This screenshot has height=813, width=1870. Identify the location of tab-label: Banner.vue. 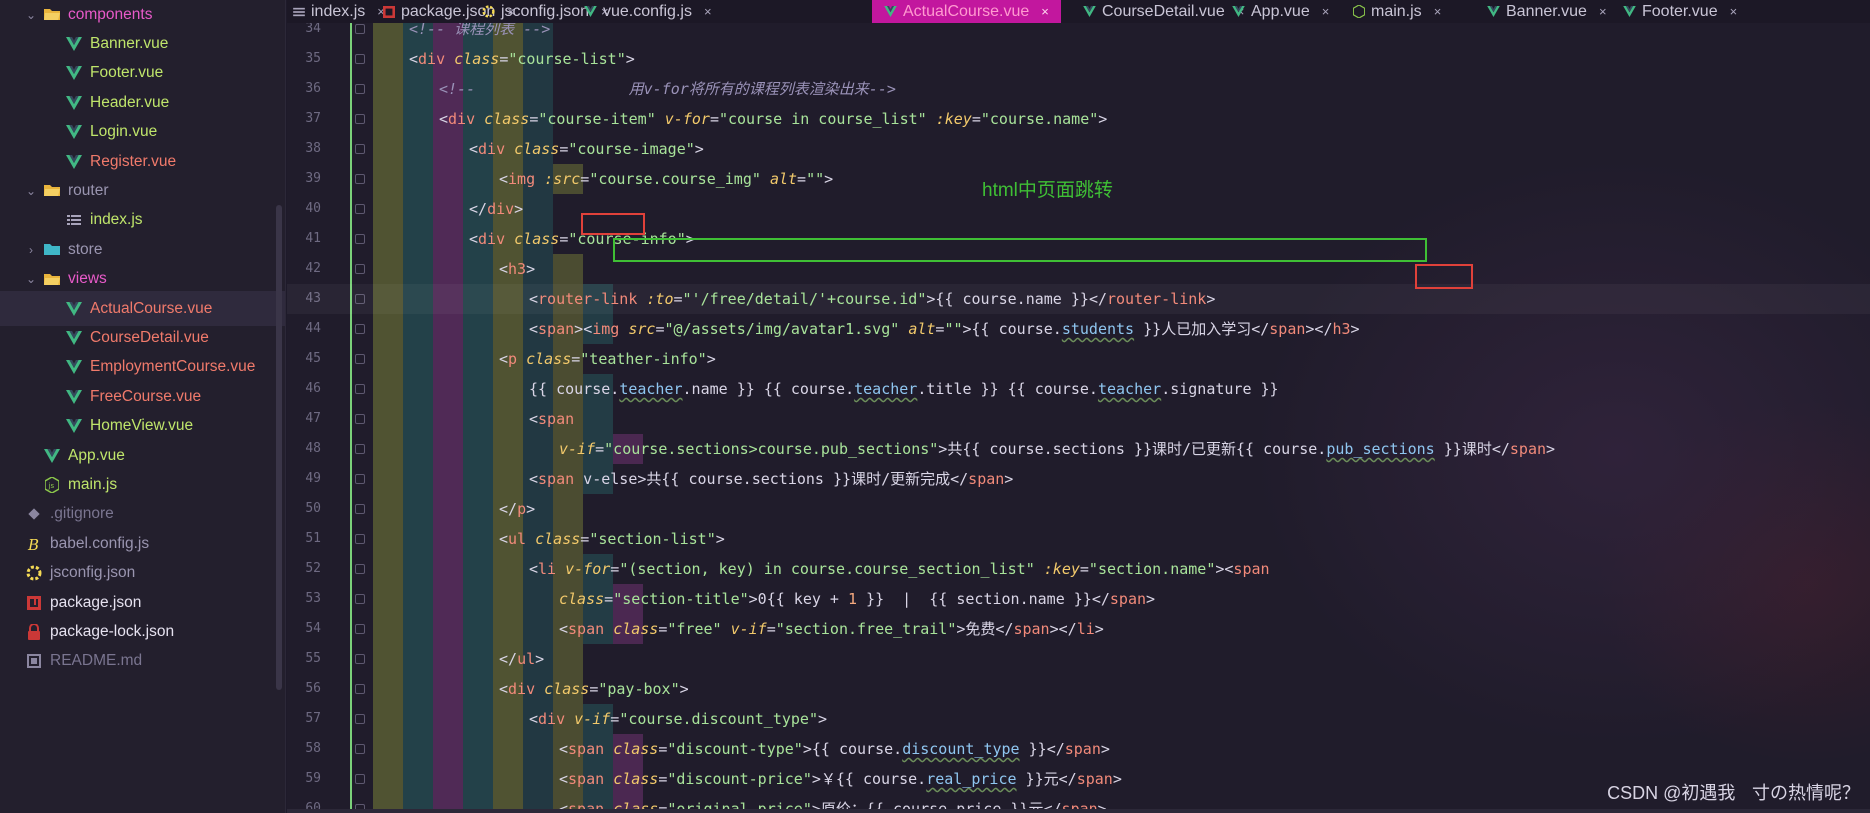
(1546, 11).